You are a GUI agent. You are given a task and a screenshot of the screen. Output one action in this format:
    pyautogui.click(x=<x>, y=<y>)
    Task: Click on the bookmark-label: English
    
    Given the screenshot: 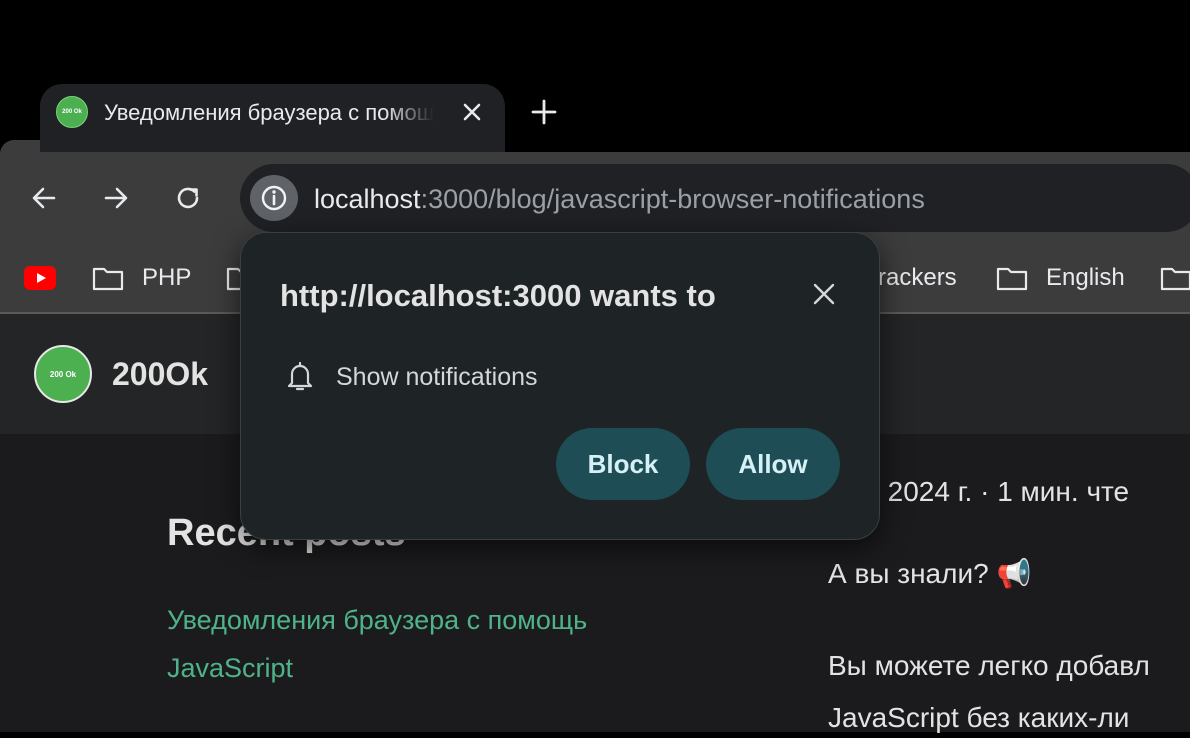 What is the action you would take?
    pyautogui.click(x=1085, y=277)
    